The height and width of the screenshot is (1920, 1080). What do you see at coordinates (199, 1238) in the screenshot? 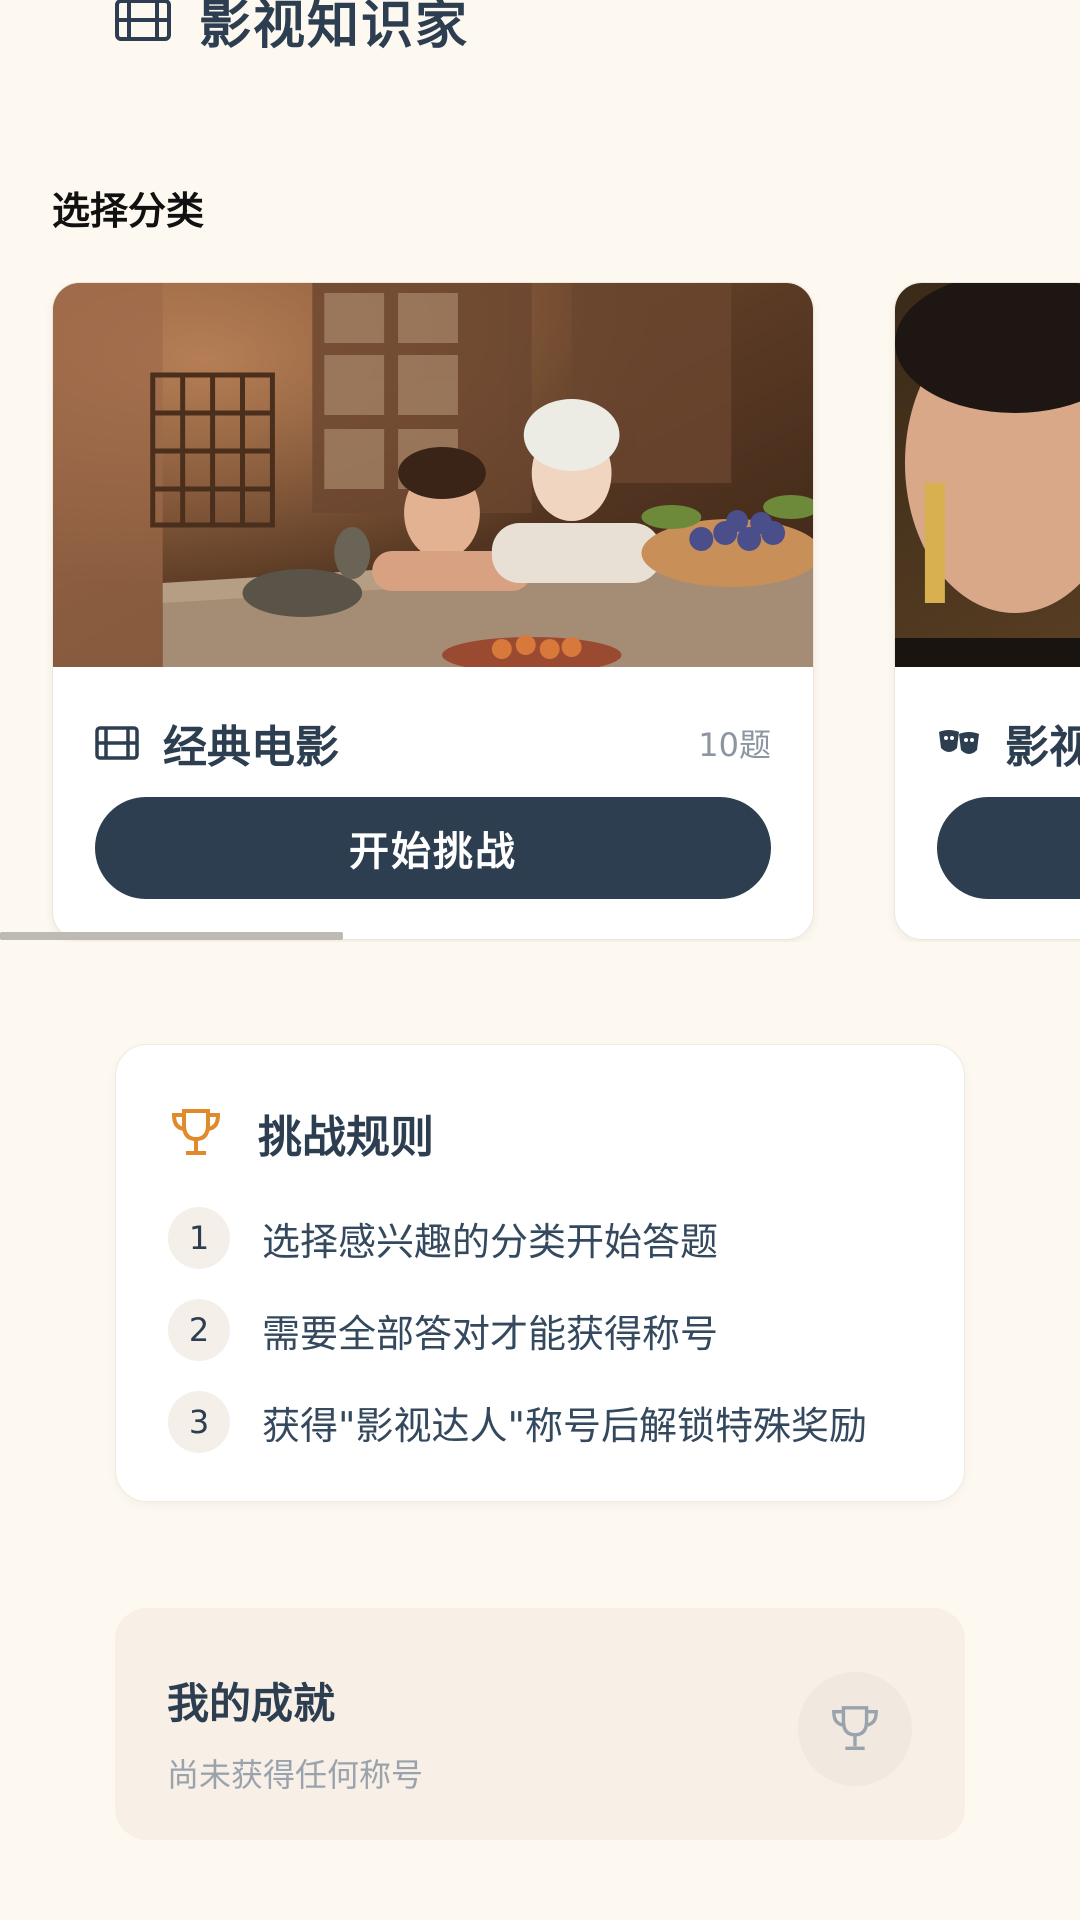
I see `rule-number: 1` at bounding box center [199, 1238].